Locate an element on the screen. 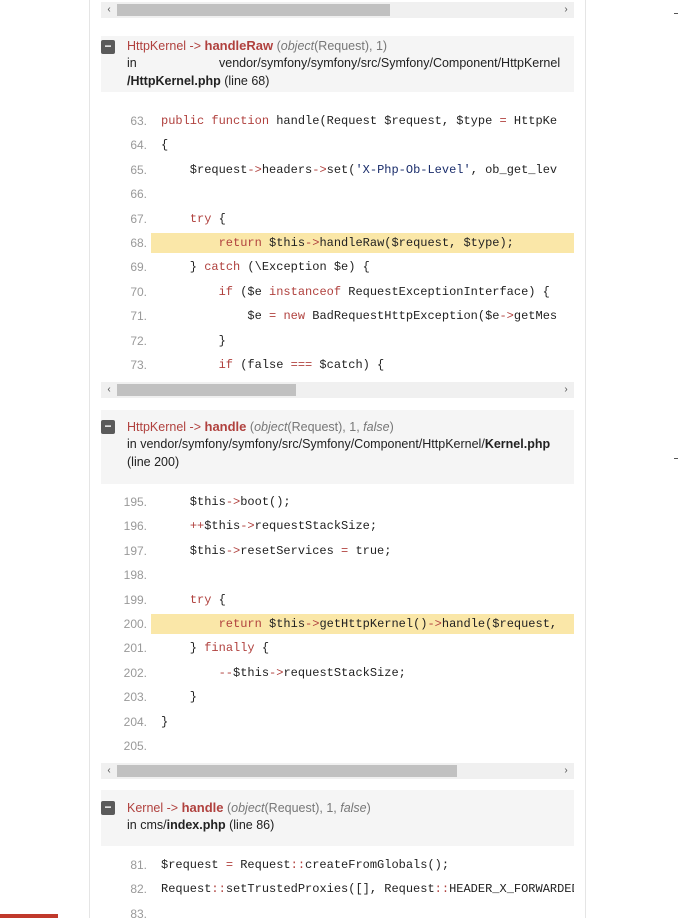 This screenshot has width=680, height=918. line-number: 65. is located at coordinates (138, 169).